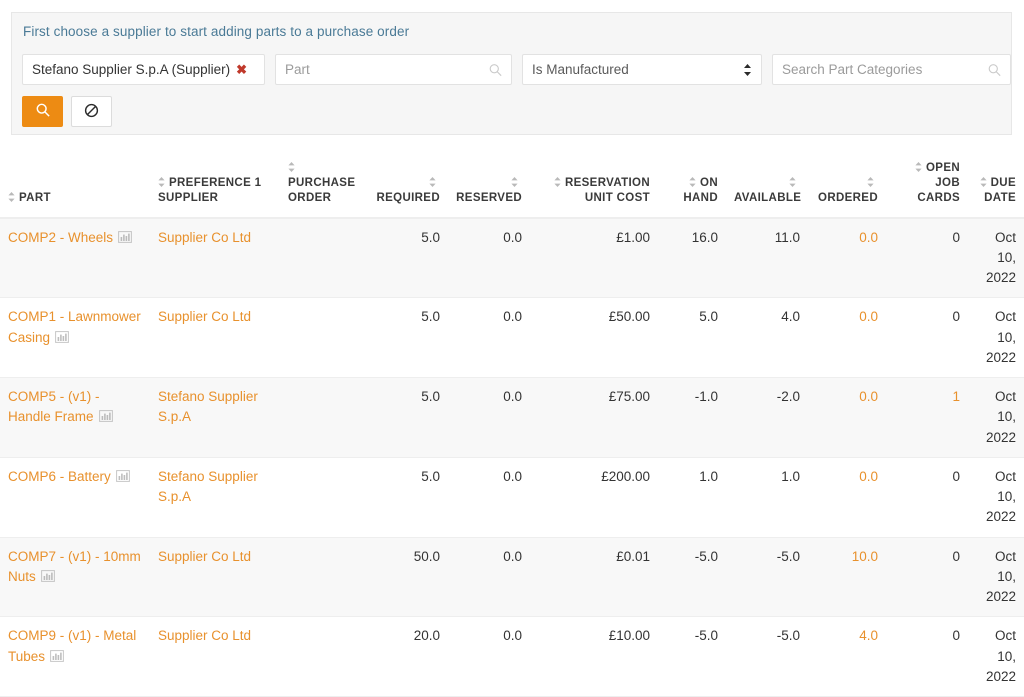 The height and width of the screenshot is (697, 1024). Describe the element at coordinates (241, 69) in the screenshot. I see `close-icon: ✖` at that location.